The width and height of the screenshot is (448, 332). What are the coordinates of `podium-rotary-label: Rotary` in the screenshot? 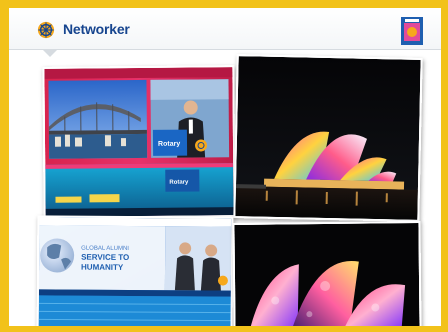 It's located at (179, 183).